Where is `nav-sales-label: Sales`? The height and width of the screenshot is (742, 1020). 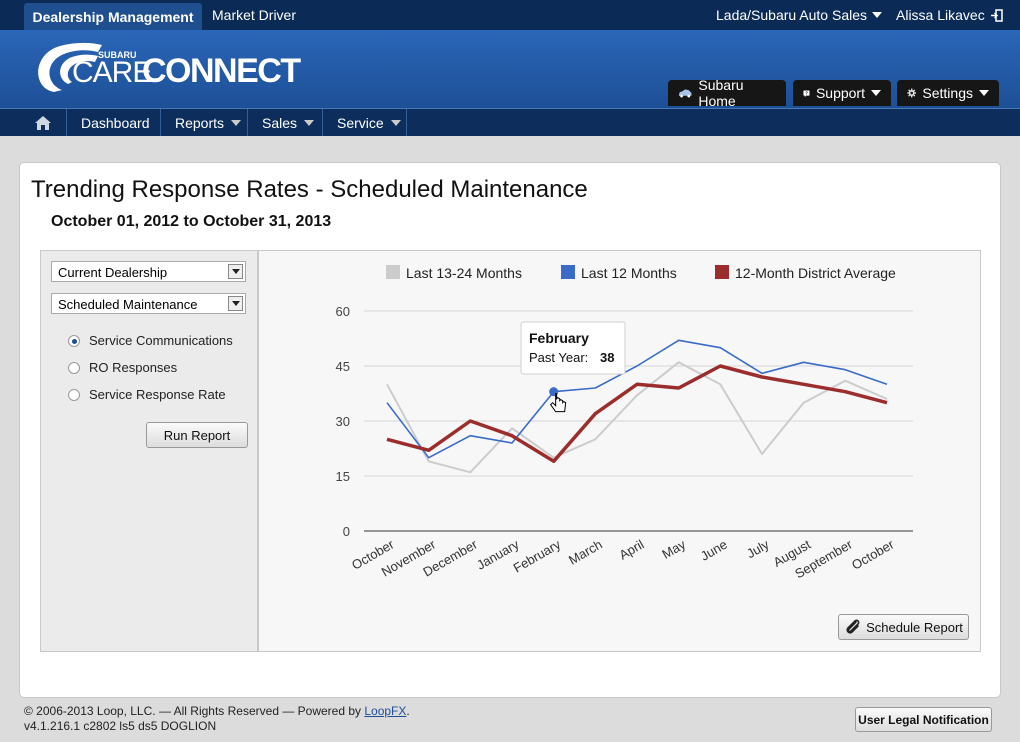 nav-sales-label: Sales is located at coordinates (280, 122).